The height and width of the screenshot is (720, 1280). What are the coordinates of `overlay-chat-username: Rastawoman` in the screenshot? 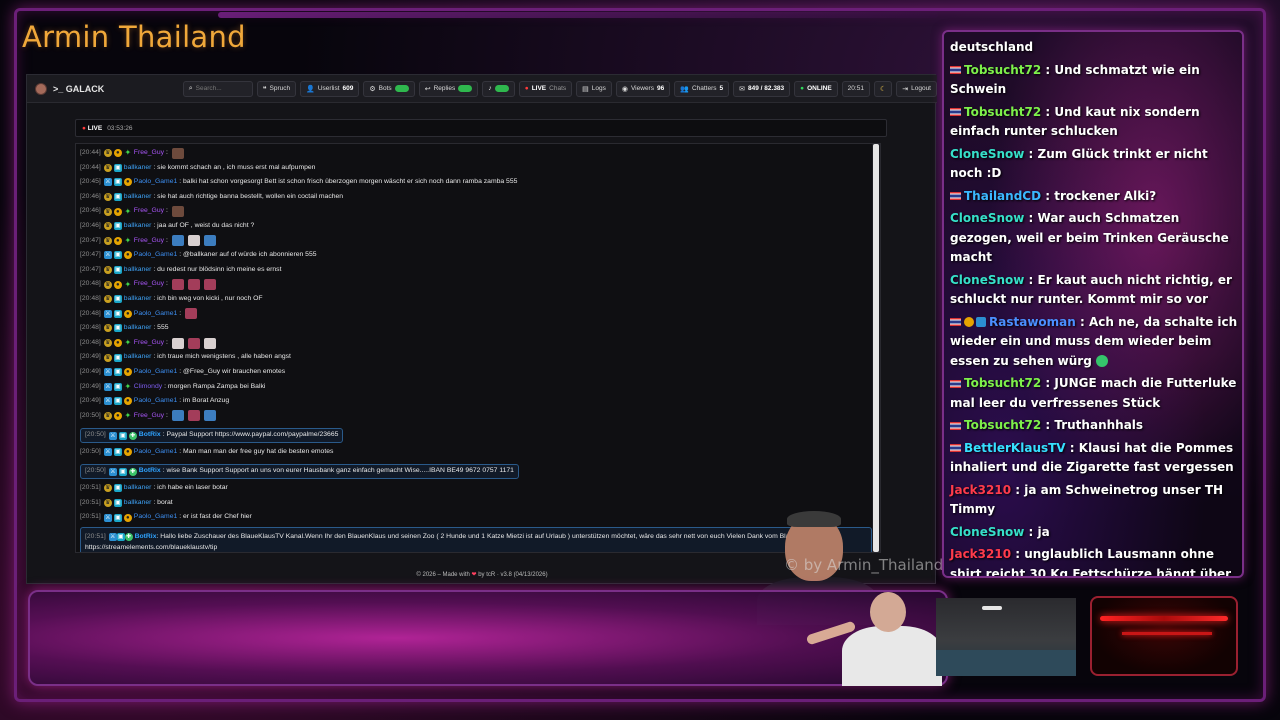 It's located at (1032, 321).